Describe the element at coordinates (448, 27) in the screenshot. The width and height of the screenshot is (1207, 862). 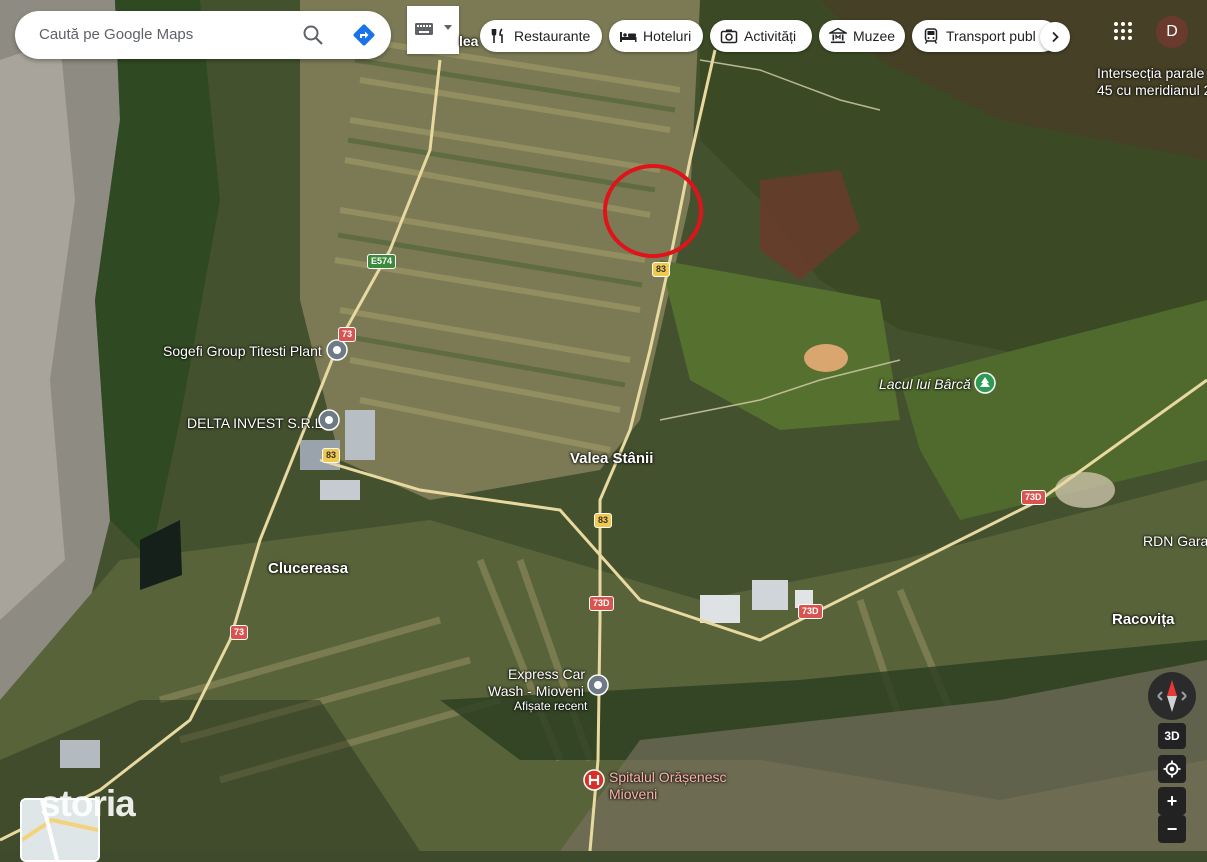
I see `chevron-down-icon` at that location.